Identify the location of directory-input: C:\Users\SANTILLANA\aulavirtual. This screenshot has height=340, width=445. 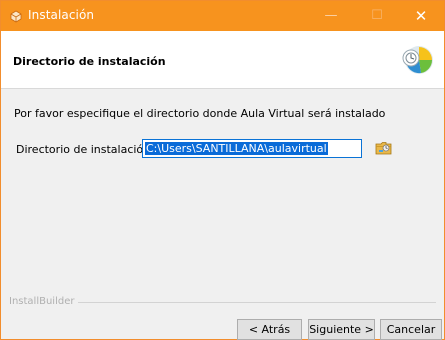
(252, 148).